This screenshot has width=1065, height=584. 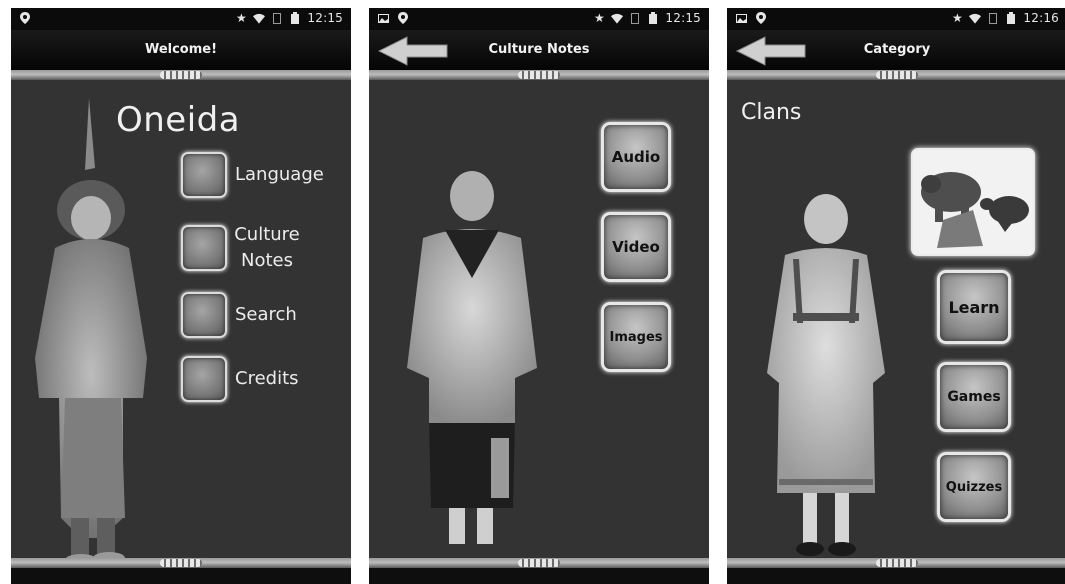 I want to click on culture-notes-label-line2: Notes, so click(x=267, y=260).